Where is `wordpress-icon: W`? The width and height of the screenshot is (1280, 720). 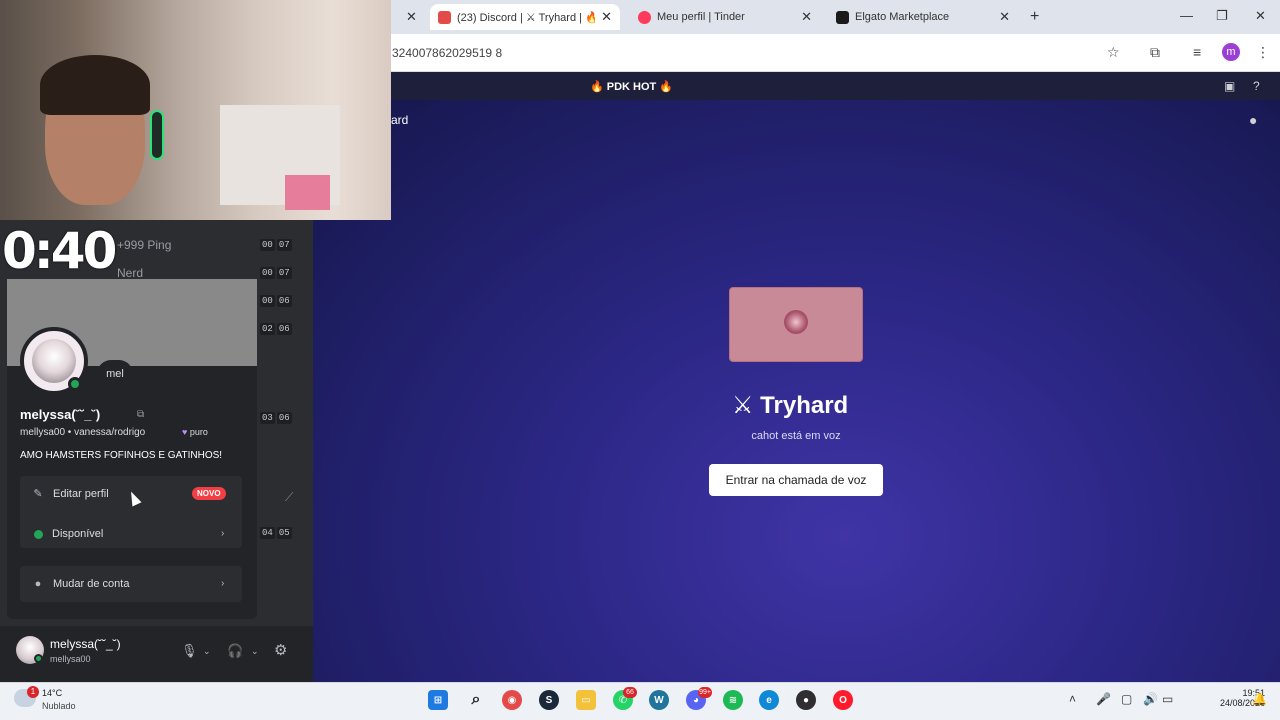
wordpress-icon: W is located at coordinates (659, 700).